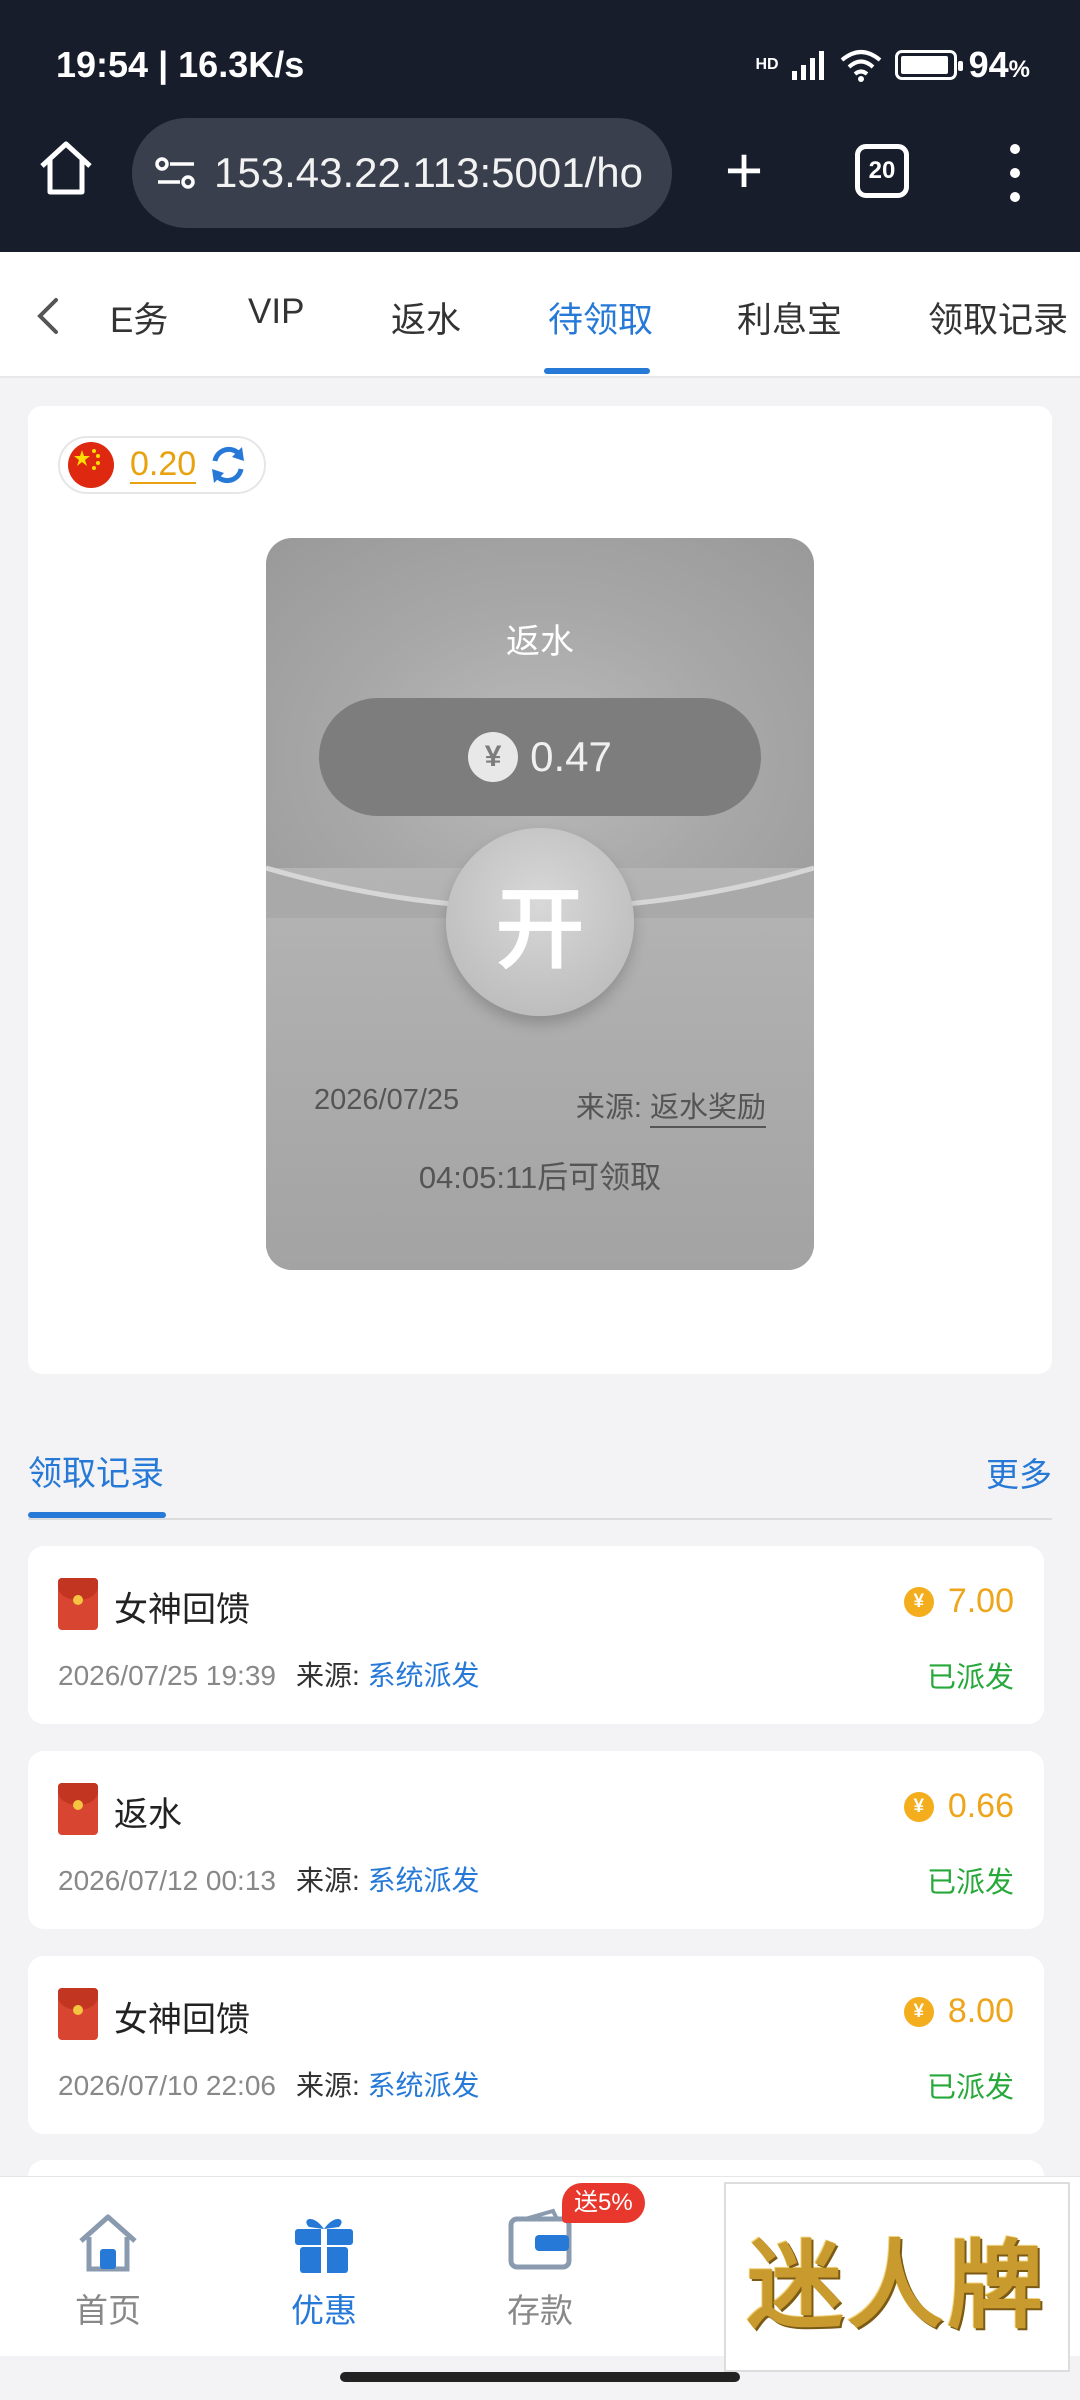 Image resolution: width=1080 pixels, height=2400 pixels. I want to click on record-time: 2026/07/25 19:39, so click(167, 1675).